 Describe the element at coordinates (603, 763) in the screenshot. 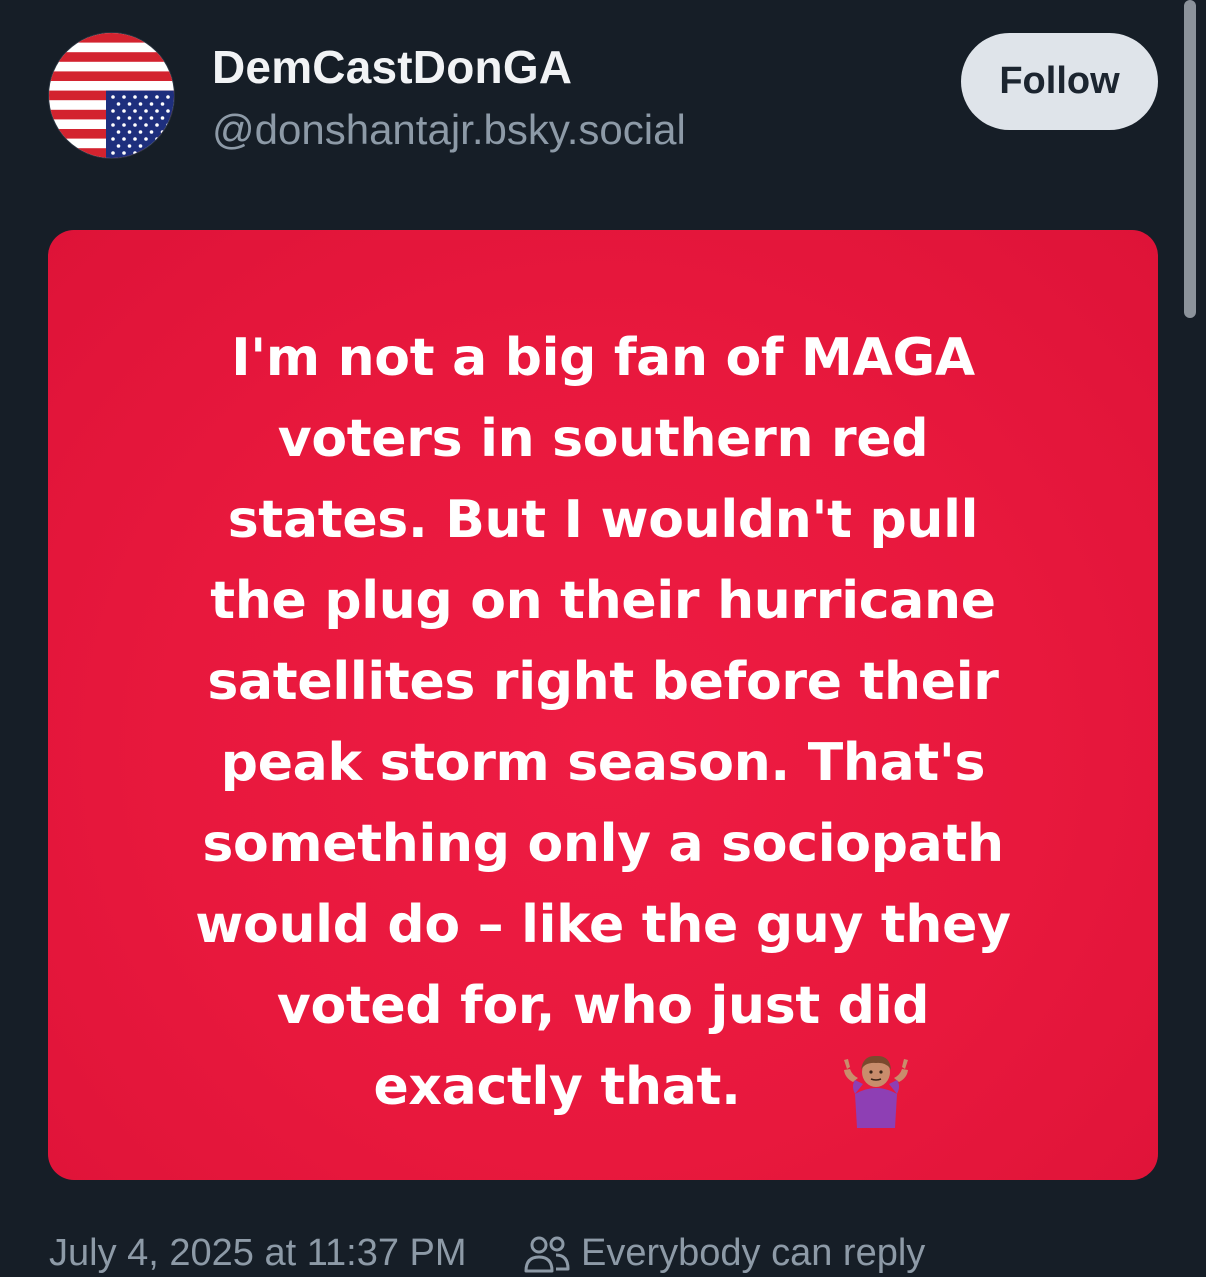

I see `quote-line: peak storm season. That's` at that location.